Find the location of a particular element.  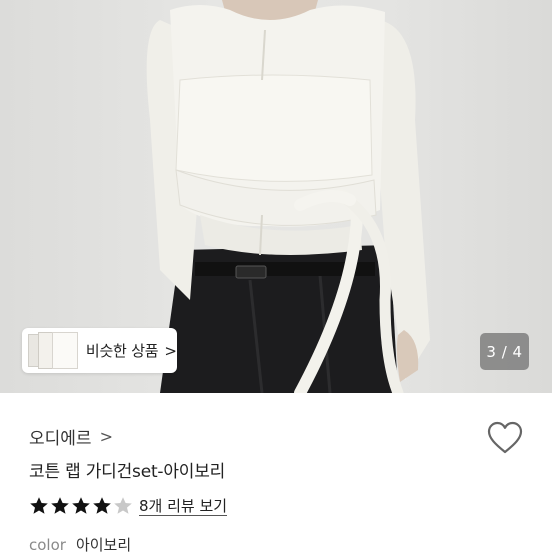

star-empty-icon is located at coordinates (123, 505).